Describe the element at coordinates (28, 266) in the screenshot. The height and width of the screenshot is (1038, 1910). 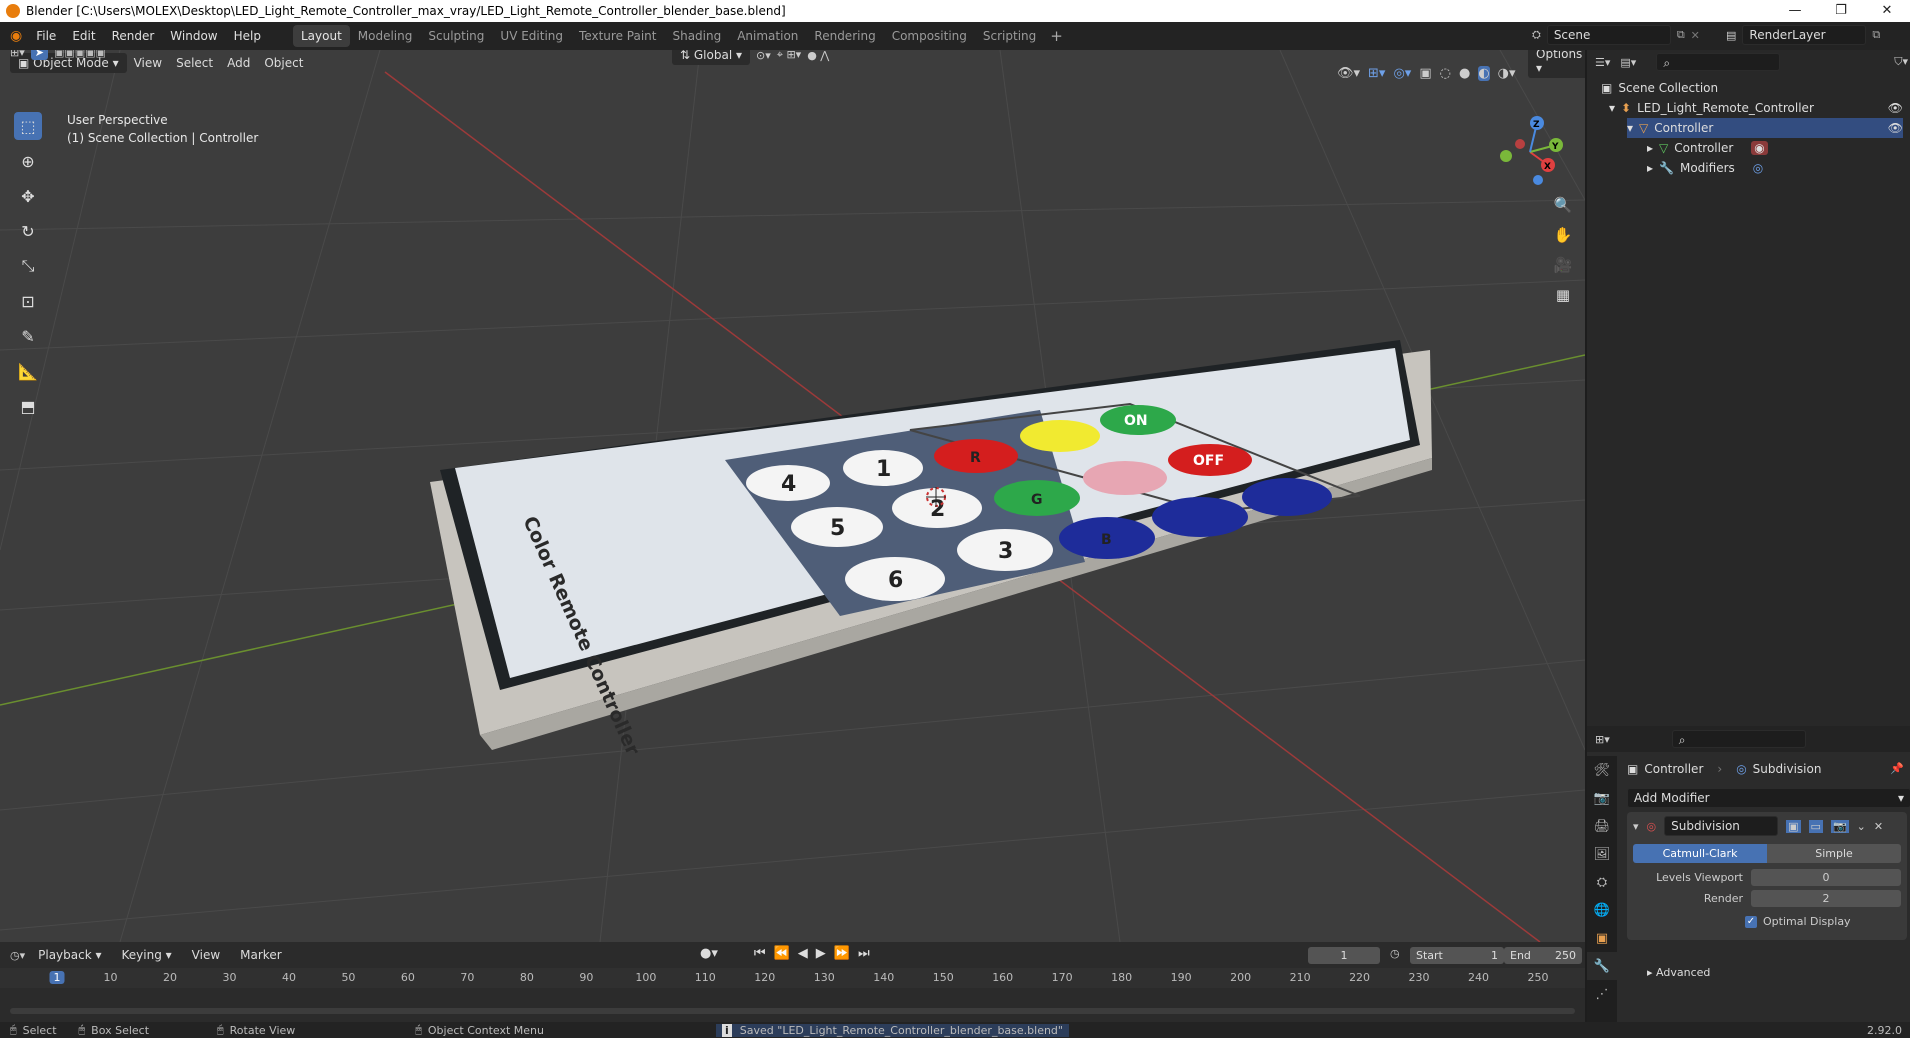
I see `scale-tool-icon: ⤡` at that location.